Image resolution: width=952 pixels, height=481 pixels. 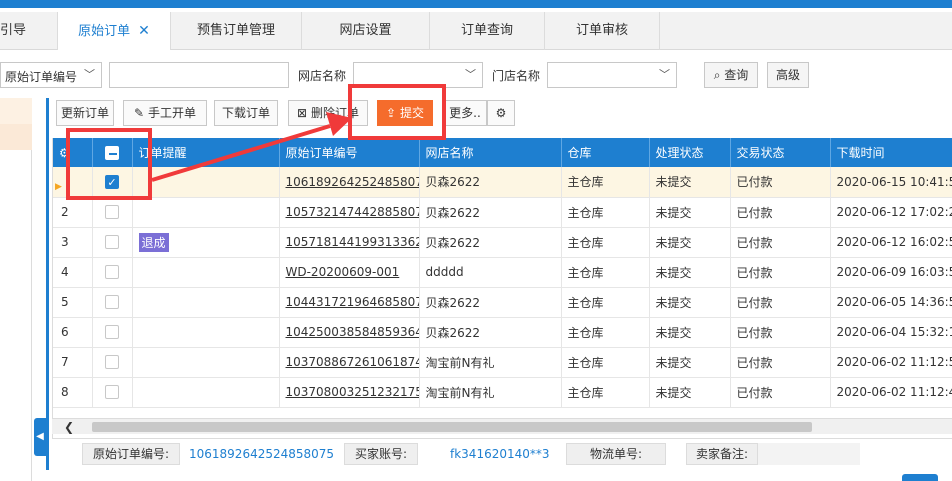 I want to click on refresh-orders-button: 更新订单, so click(x=85, y=113).